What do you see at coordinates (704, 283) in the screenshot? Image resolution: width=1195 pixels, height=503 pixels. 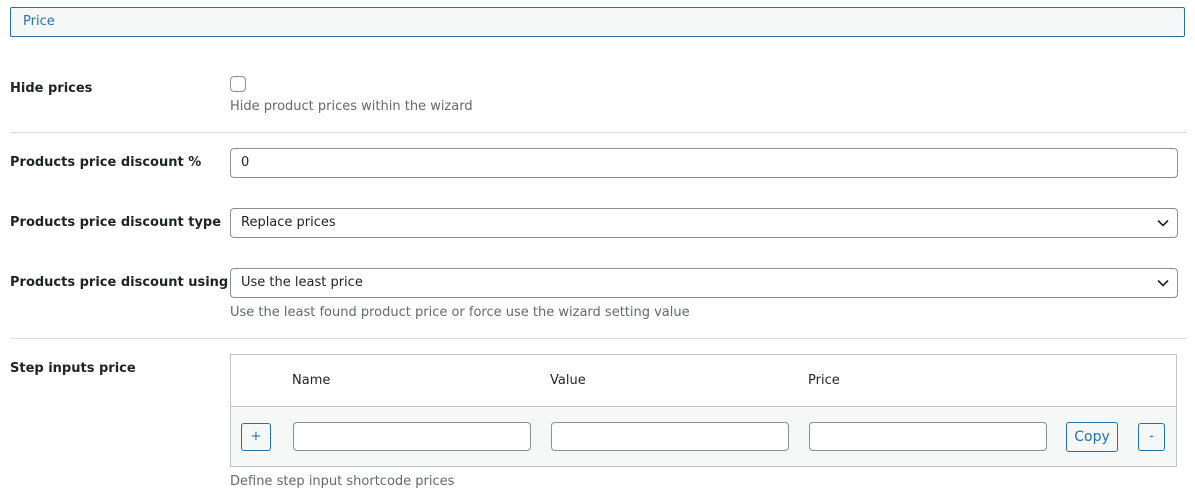 I see `discount-using-select: Use the least price` at bounding box center [704, 283].